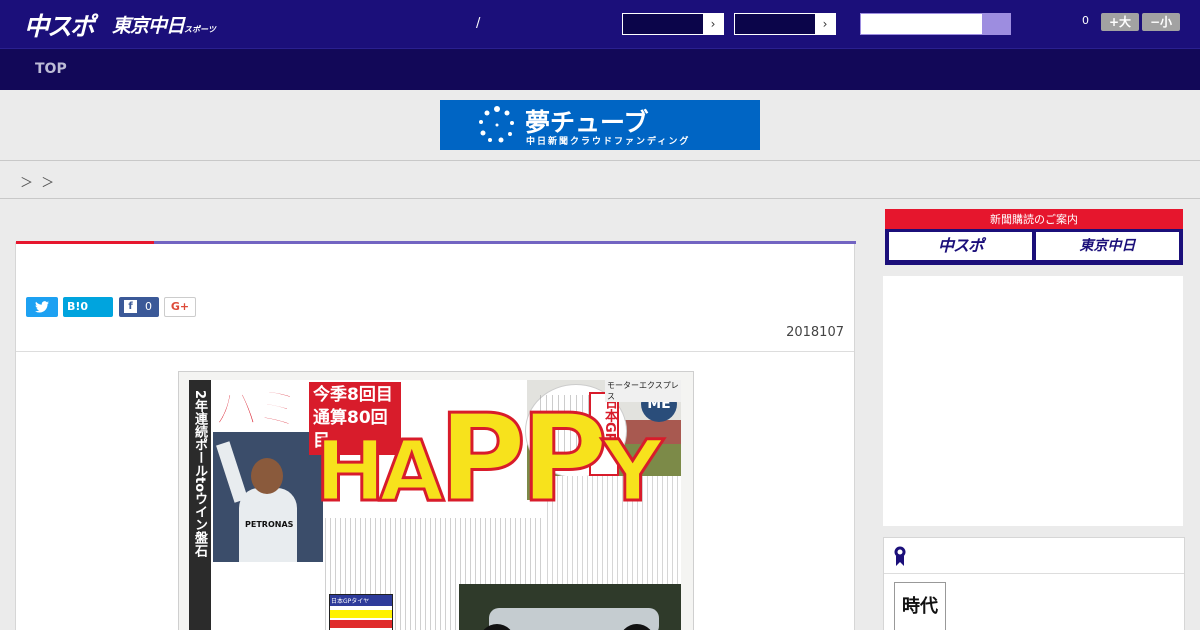  What do you see at coordinates (785, 24) in the screenshot?
I see `category-select-2: ›` at bounding box center [785, 24].